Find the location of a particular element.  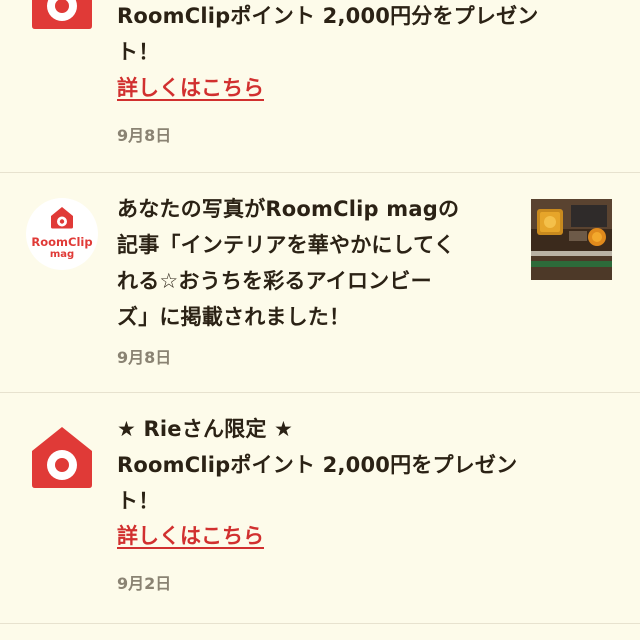

message-line: RoomClipポイント 2,000円分をプレゼン is located at coordinates (328, 16).